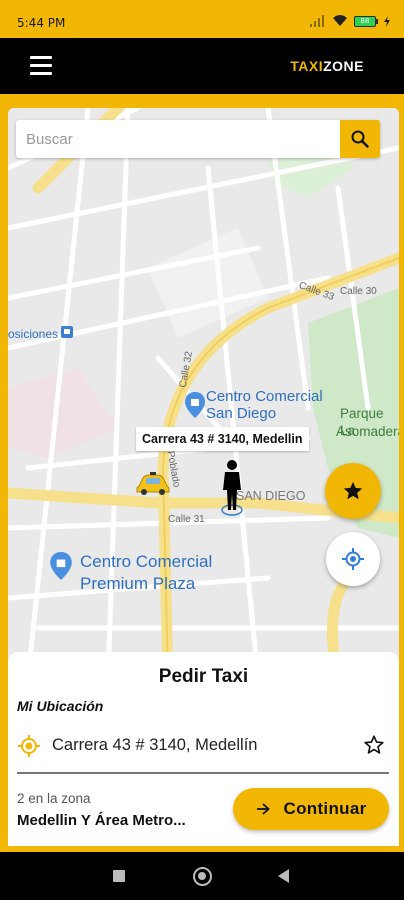  What do you see at coordinates (325, 808) in the screenshot?
I see `continue-label: Continuar` at bounding box center [325, 808].